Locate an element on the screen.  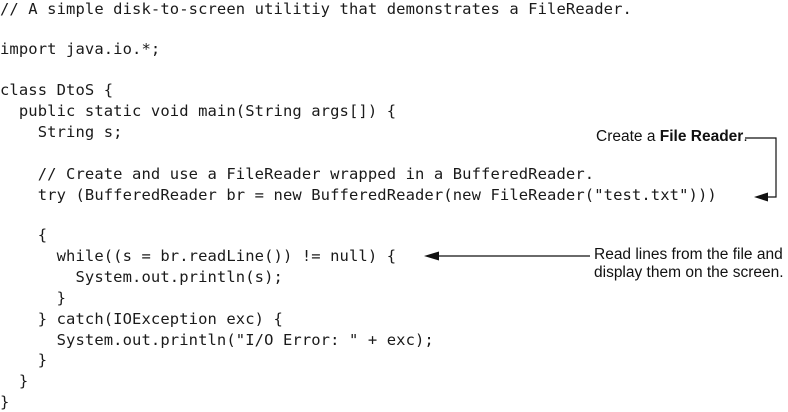
file-reader-callout-bold: File Reader is located at coordinates (701, 136).